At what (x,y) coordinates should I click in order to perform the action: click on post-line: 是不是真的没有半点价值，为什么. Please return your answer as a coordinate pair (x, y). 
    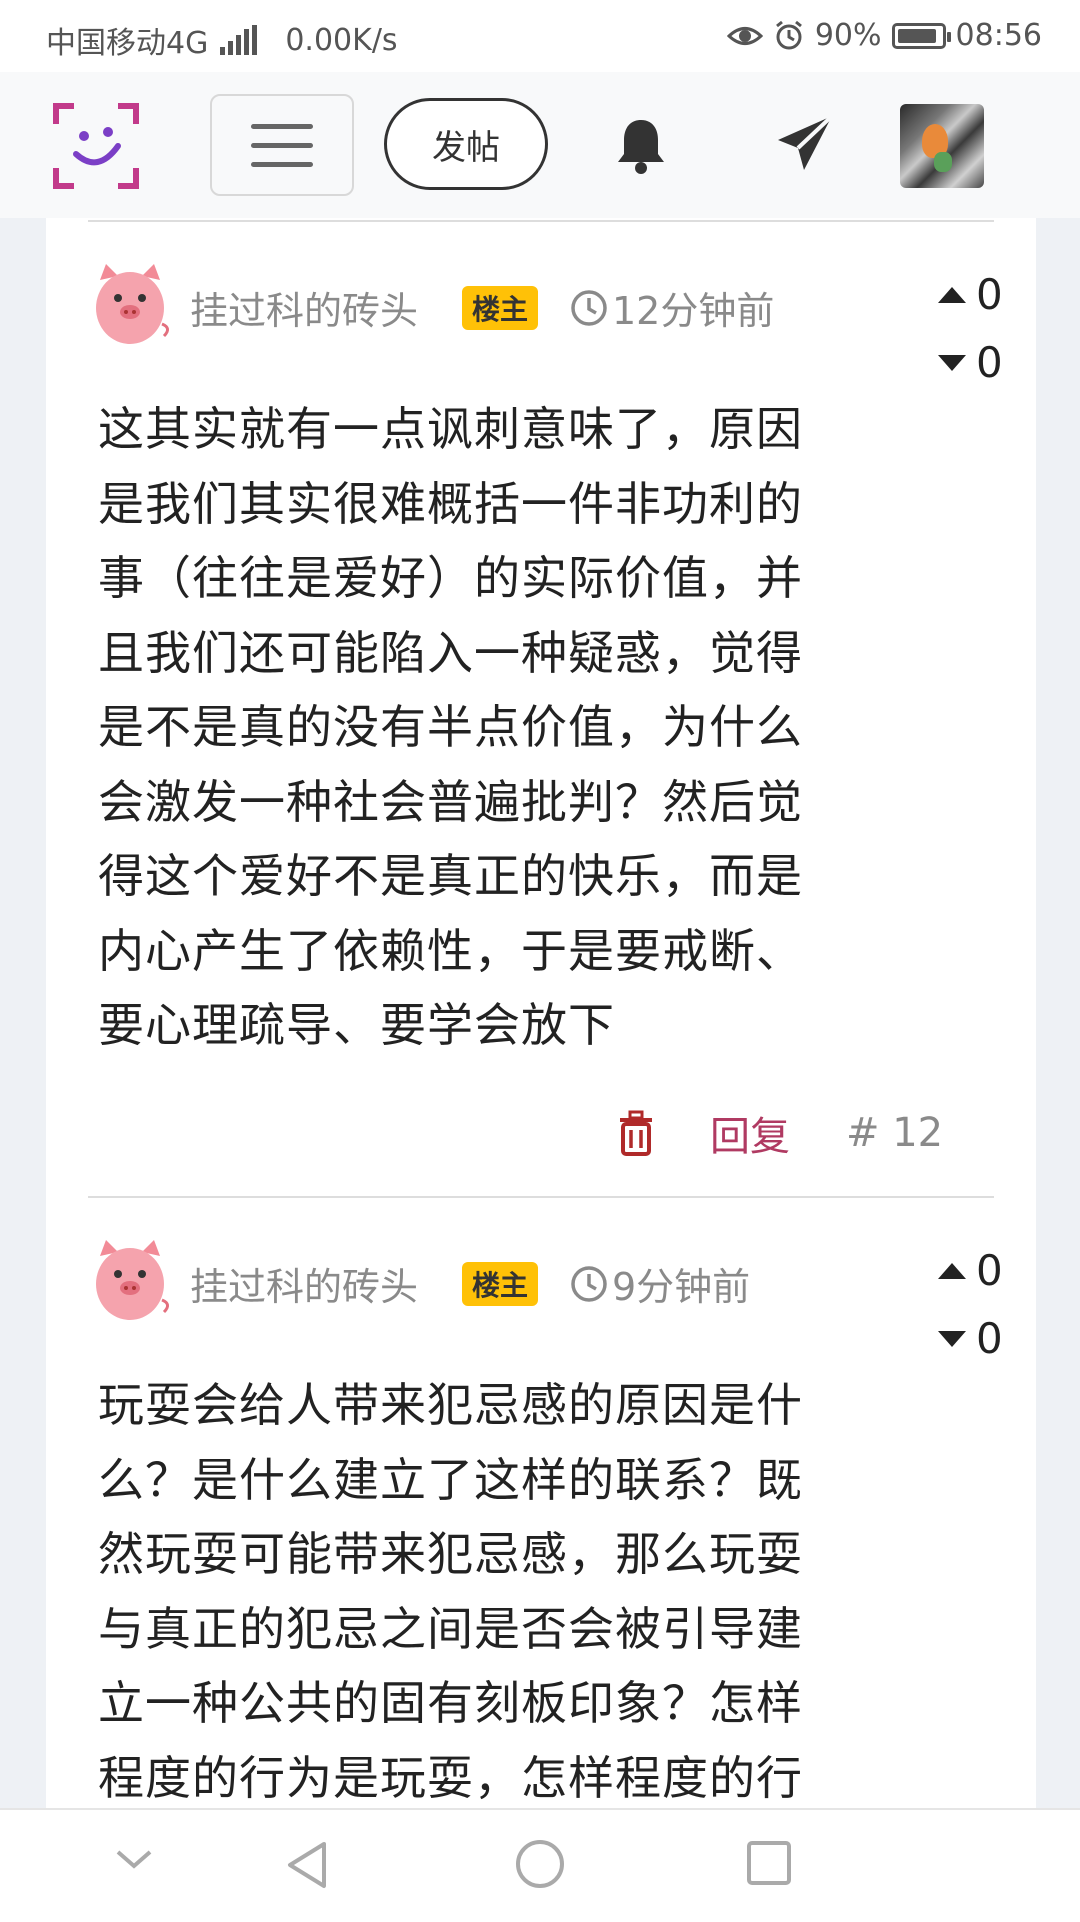
    Looking at the image, I should click on (450, 727).